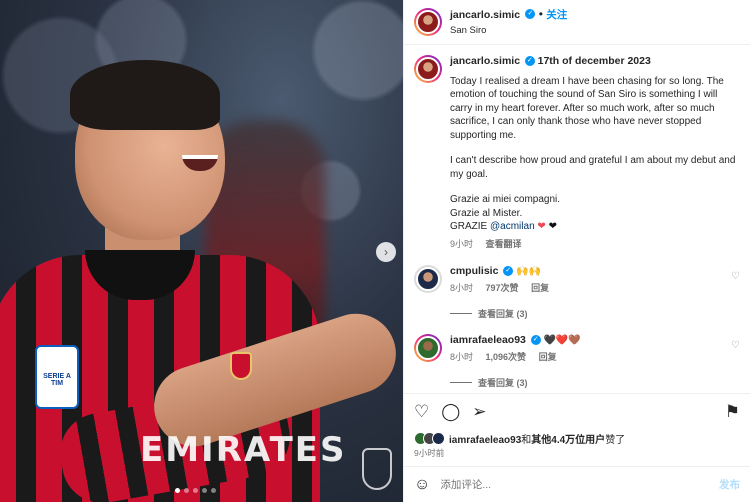 The height and width of the screenshot is (502, 750). Describe the element at coordinates (509, 22) in the screenshot. I see `header-info: jancarlo.simic ✓ • 关注 San Siro` at that location.